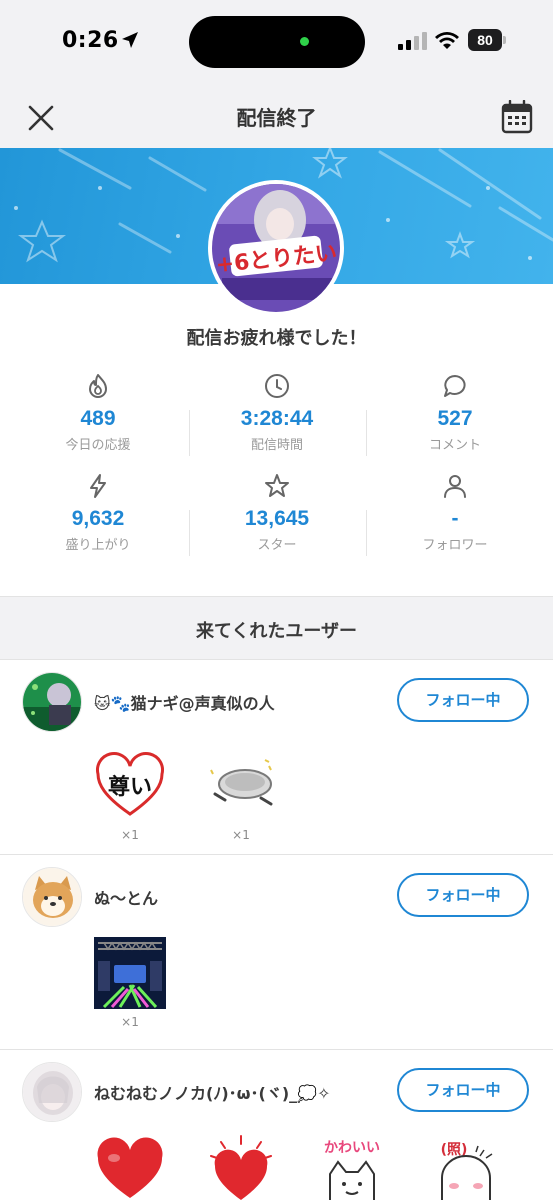  I want to click on stat-value: 13,645, so click(277, 518).